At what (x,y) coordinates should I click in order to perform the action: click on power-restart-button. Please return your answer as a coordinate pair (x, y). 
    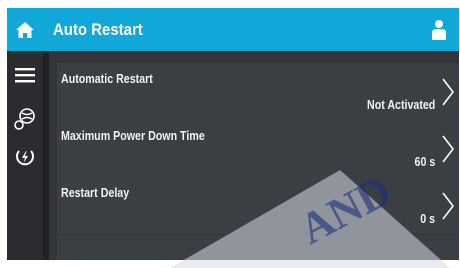
    Looking at the image, I should click on (25, 157).